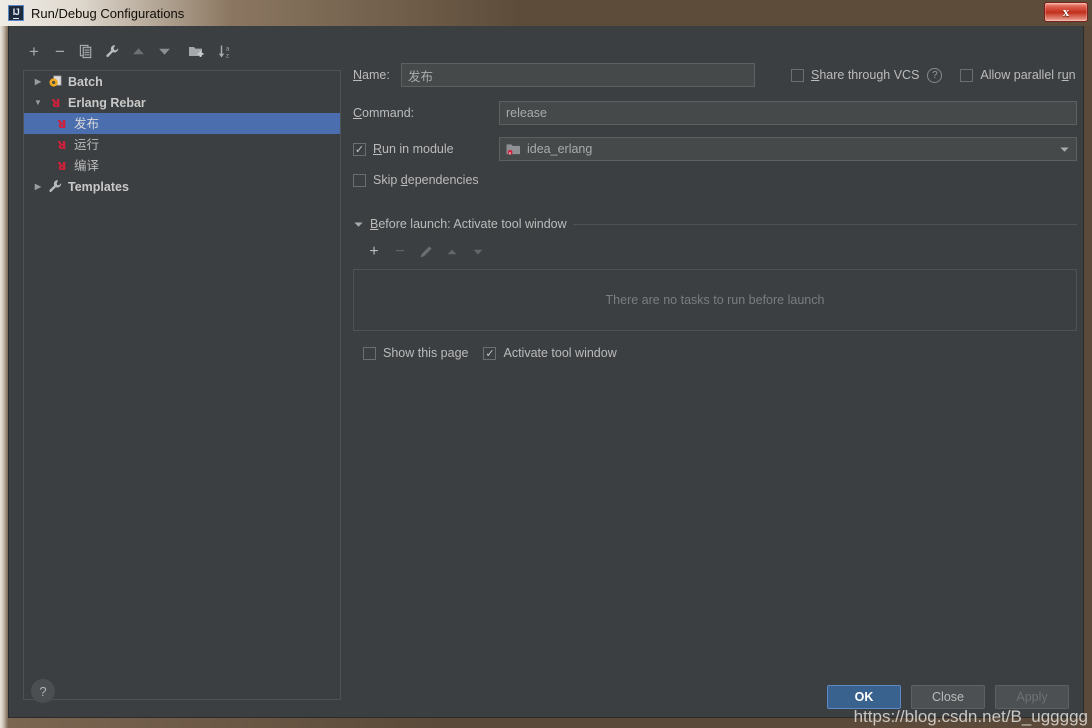 The width and height of the screenshot is (1092, 728). I want to click on tree-node-label: Erlang Rebar, so click(107, 102).